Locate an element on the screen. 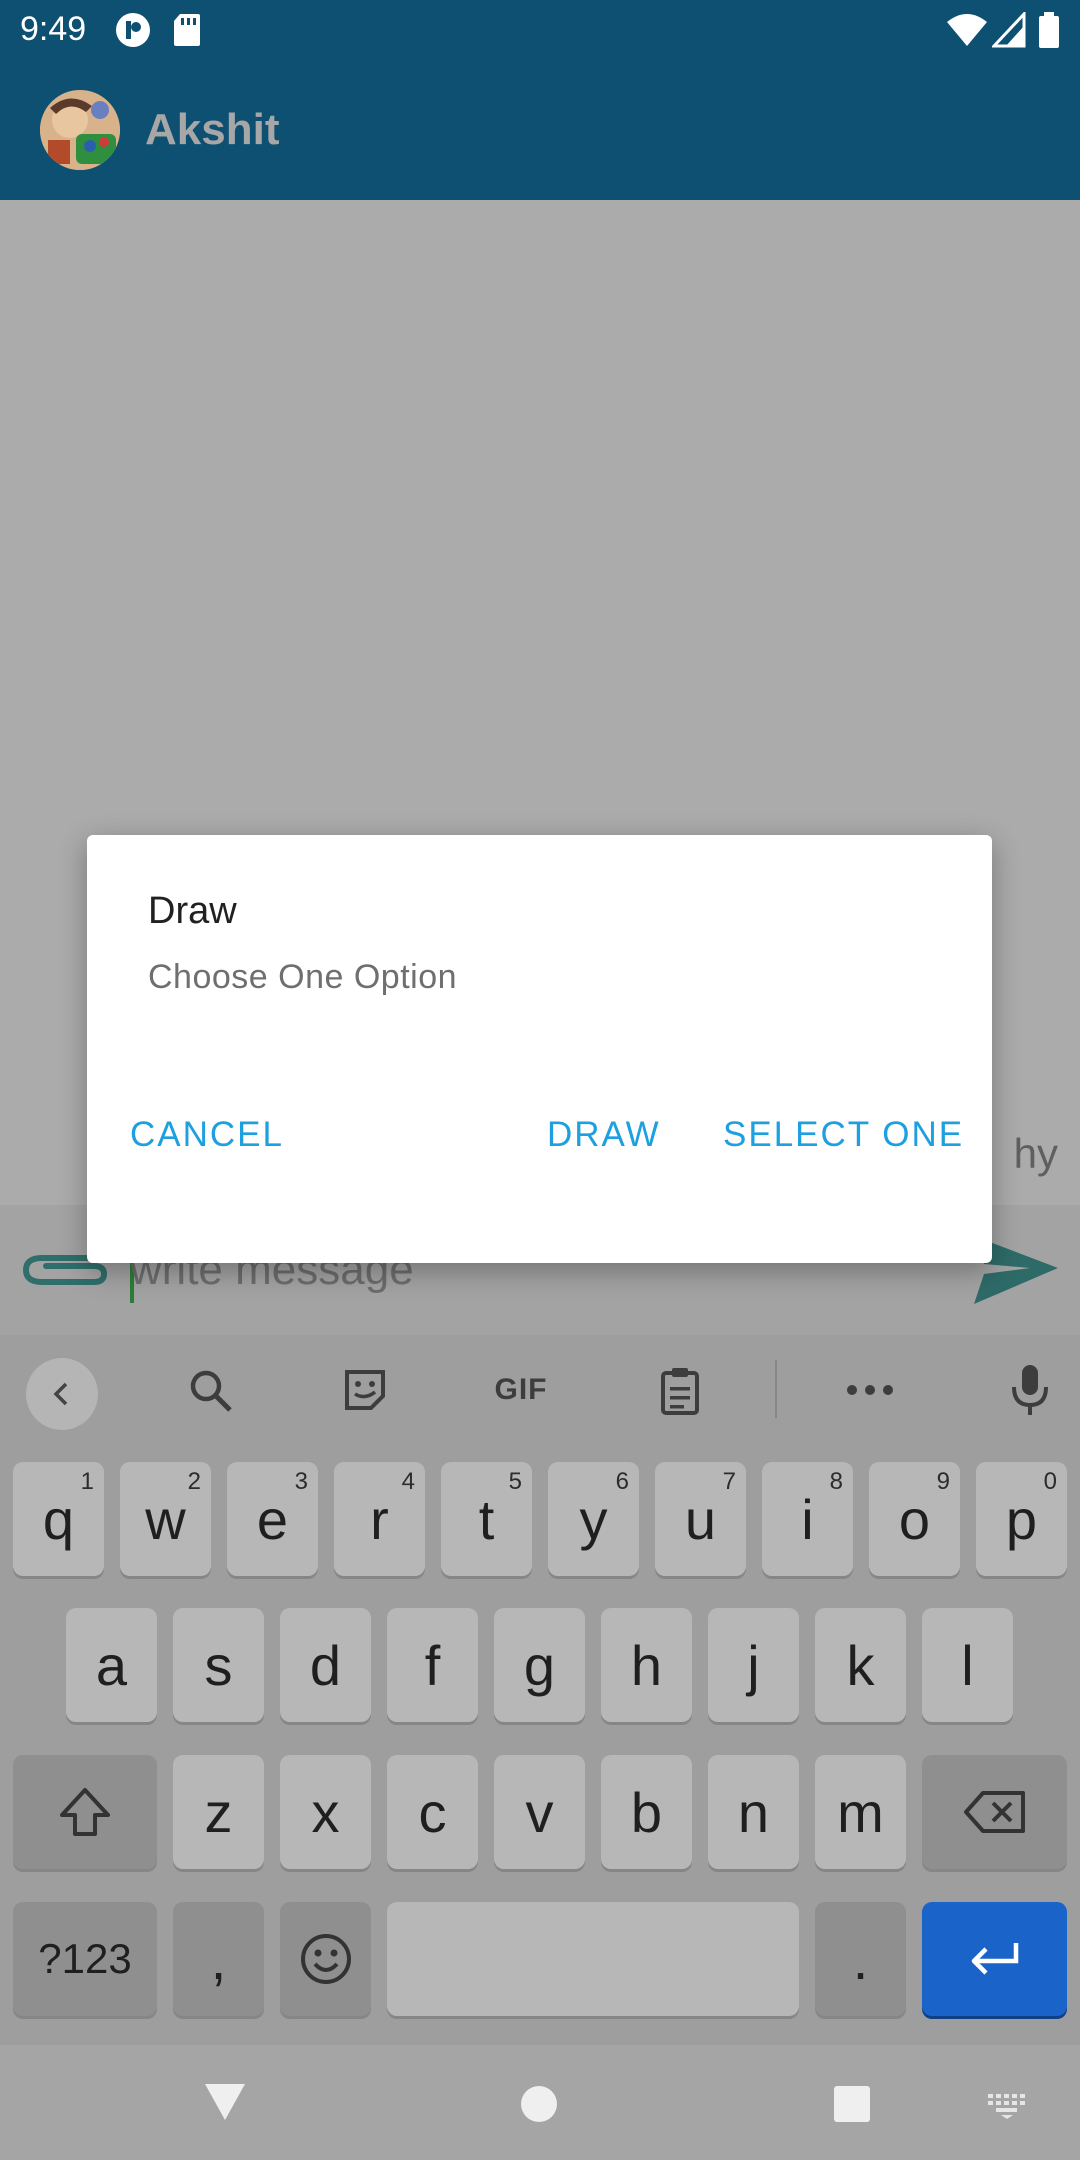 The height and width of the screenshot is (2160, 1080). backspace-key is located at coordinates (994, 1812).